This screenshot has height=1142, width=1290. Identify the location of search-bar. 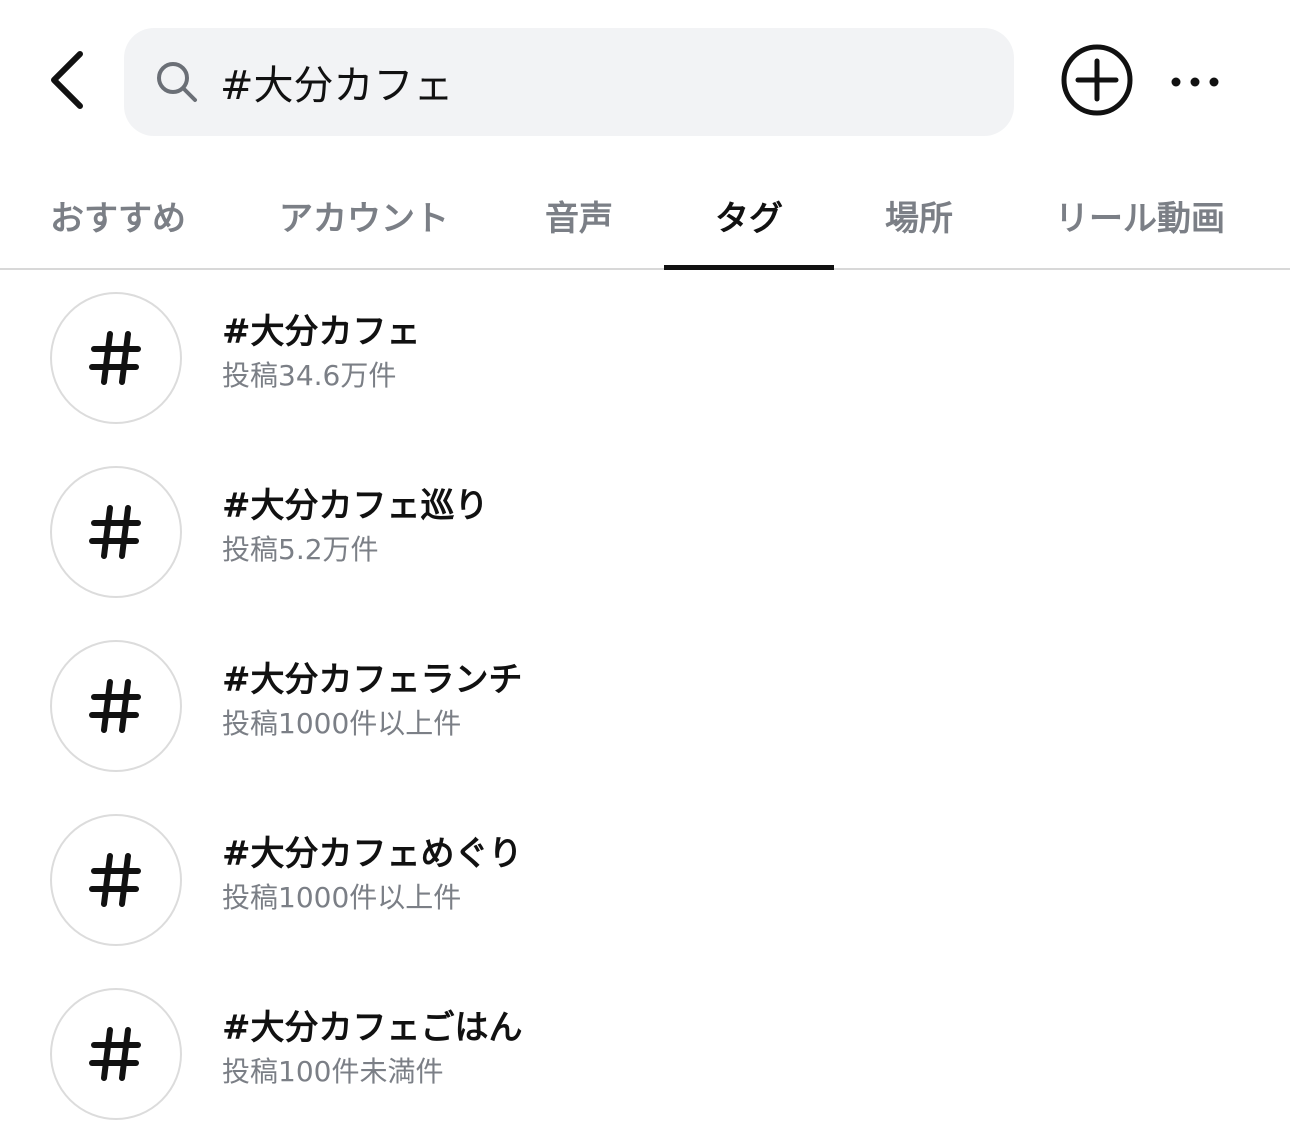
(569, 82).